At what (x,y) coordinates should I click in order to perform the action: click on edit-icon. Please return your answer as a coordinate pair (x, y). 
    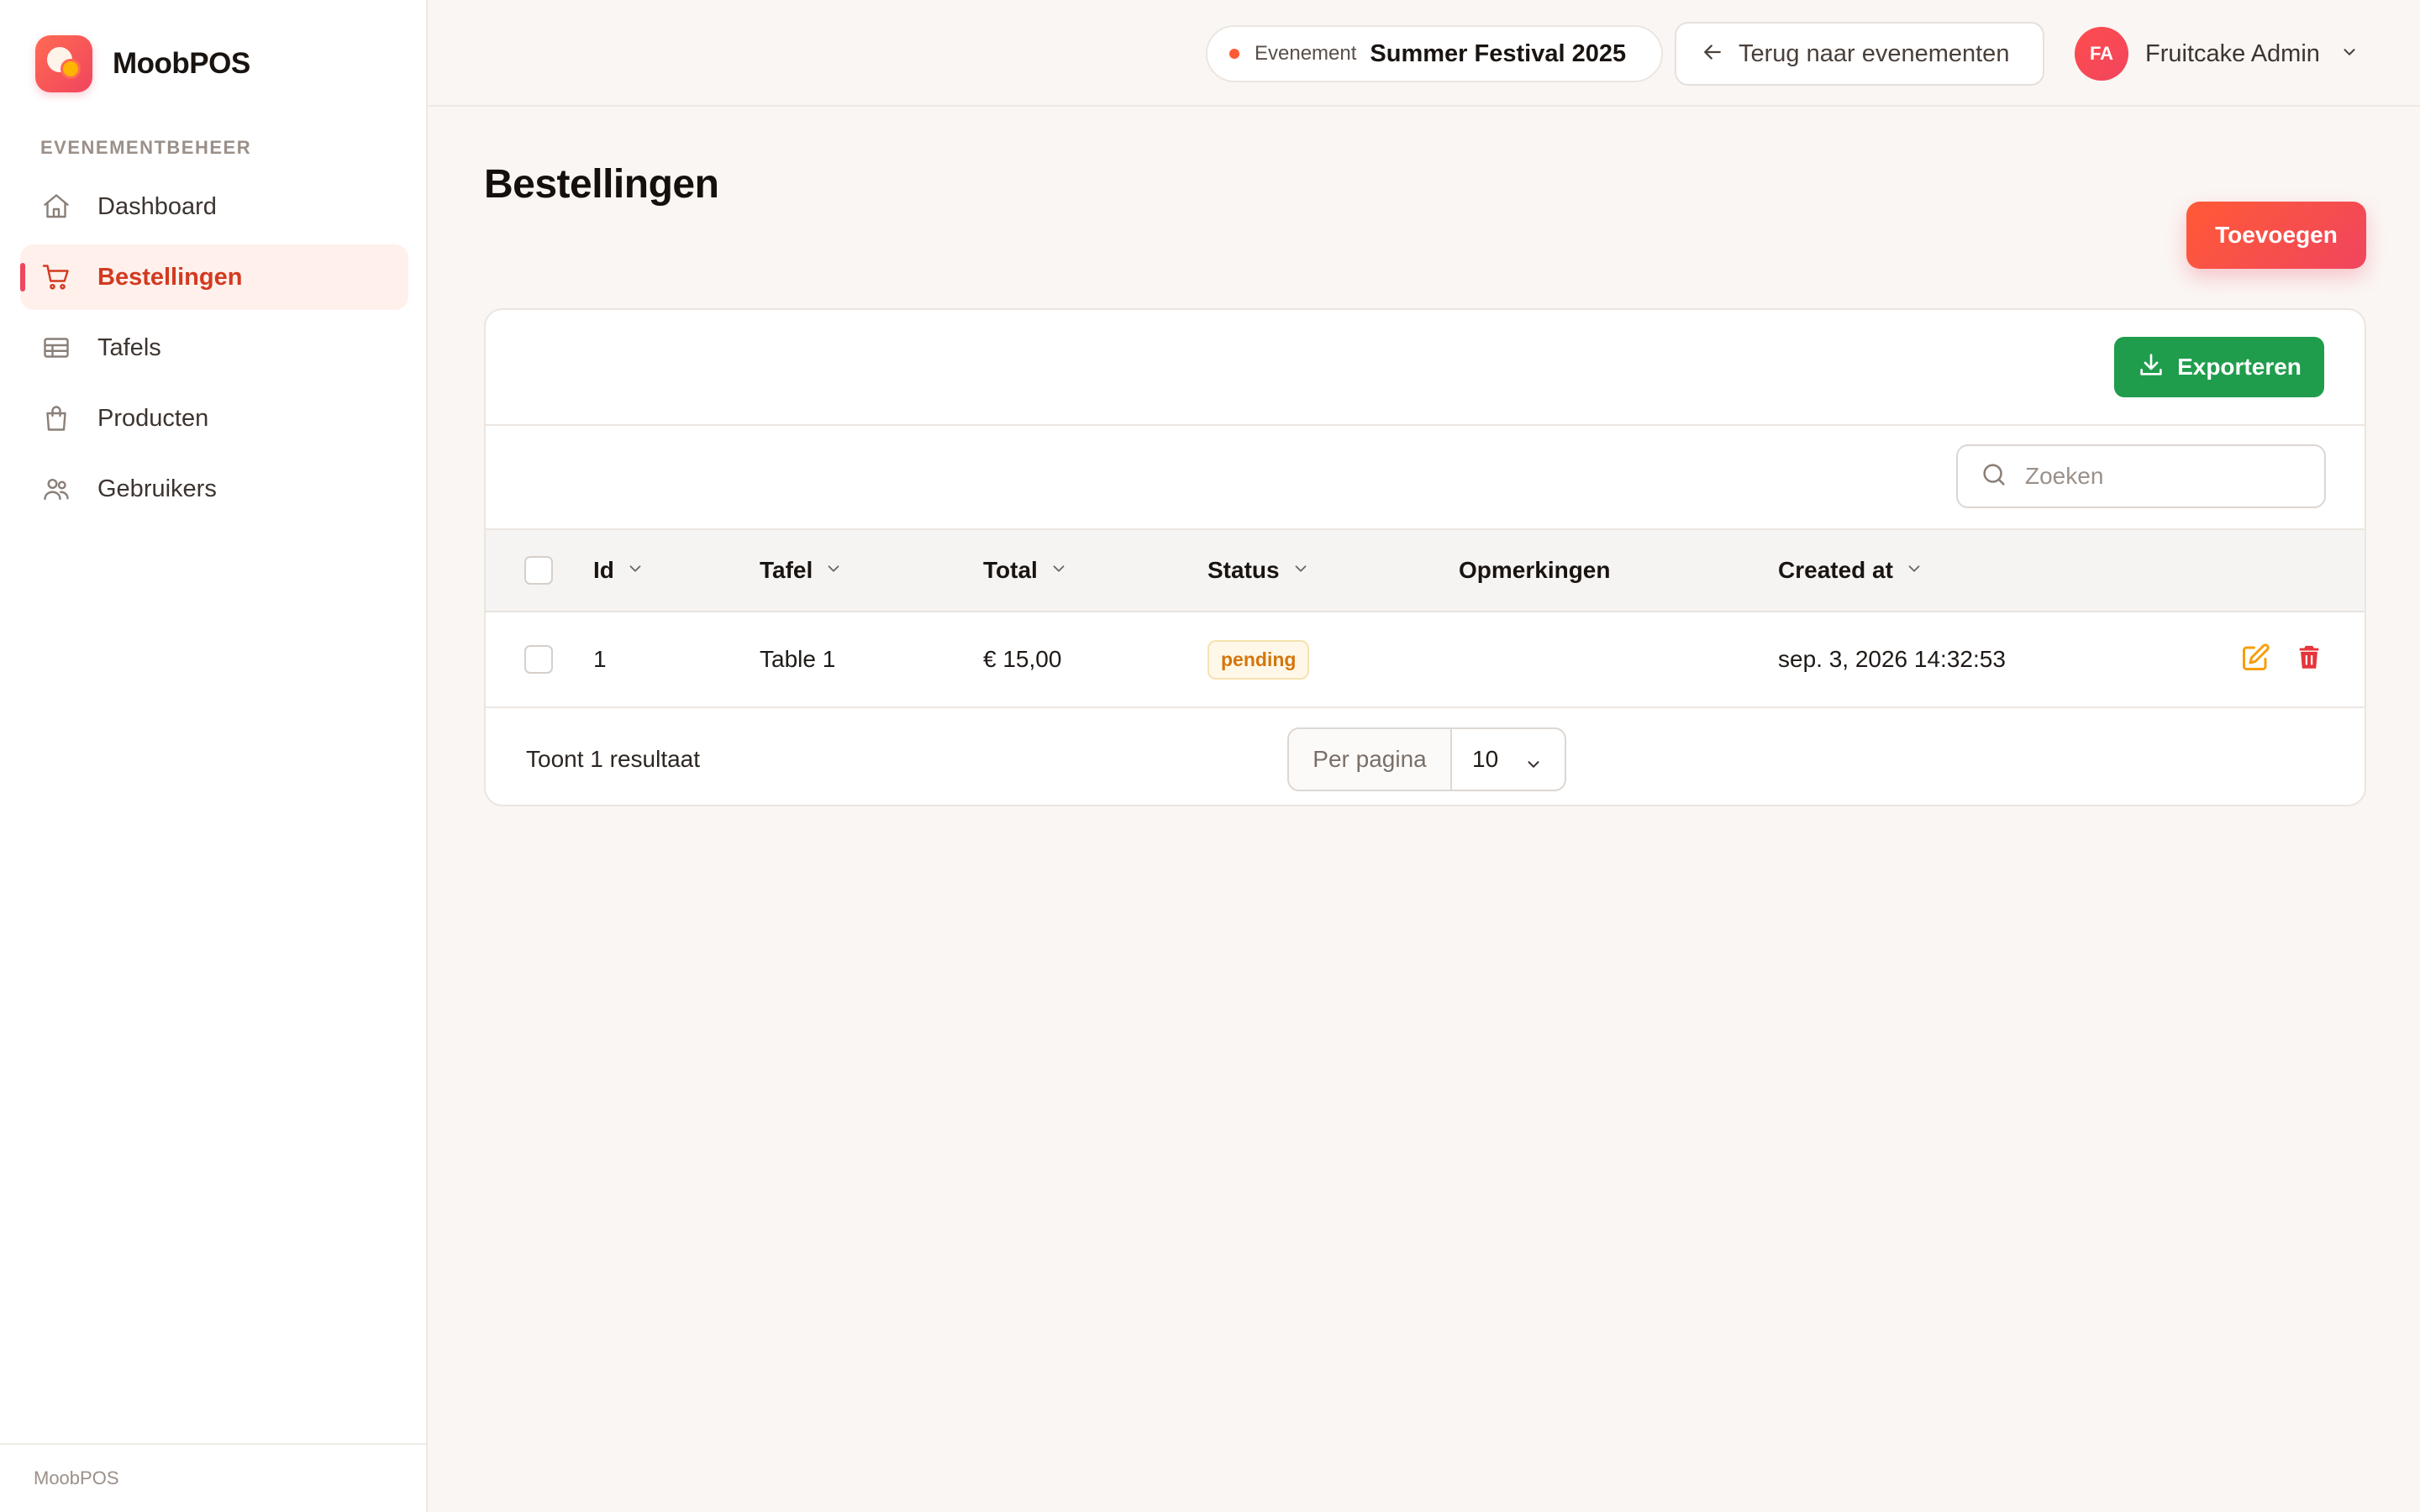
    Looking at the image, I should click on (2255, 660).